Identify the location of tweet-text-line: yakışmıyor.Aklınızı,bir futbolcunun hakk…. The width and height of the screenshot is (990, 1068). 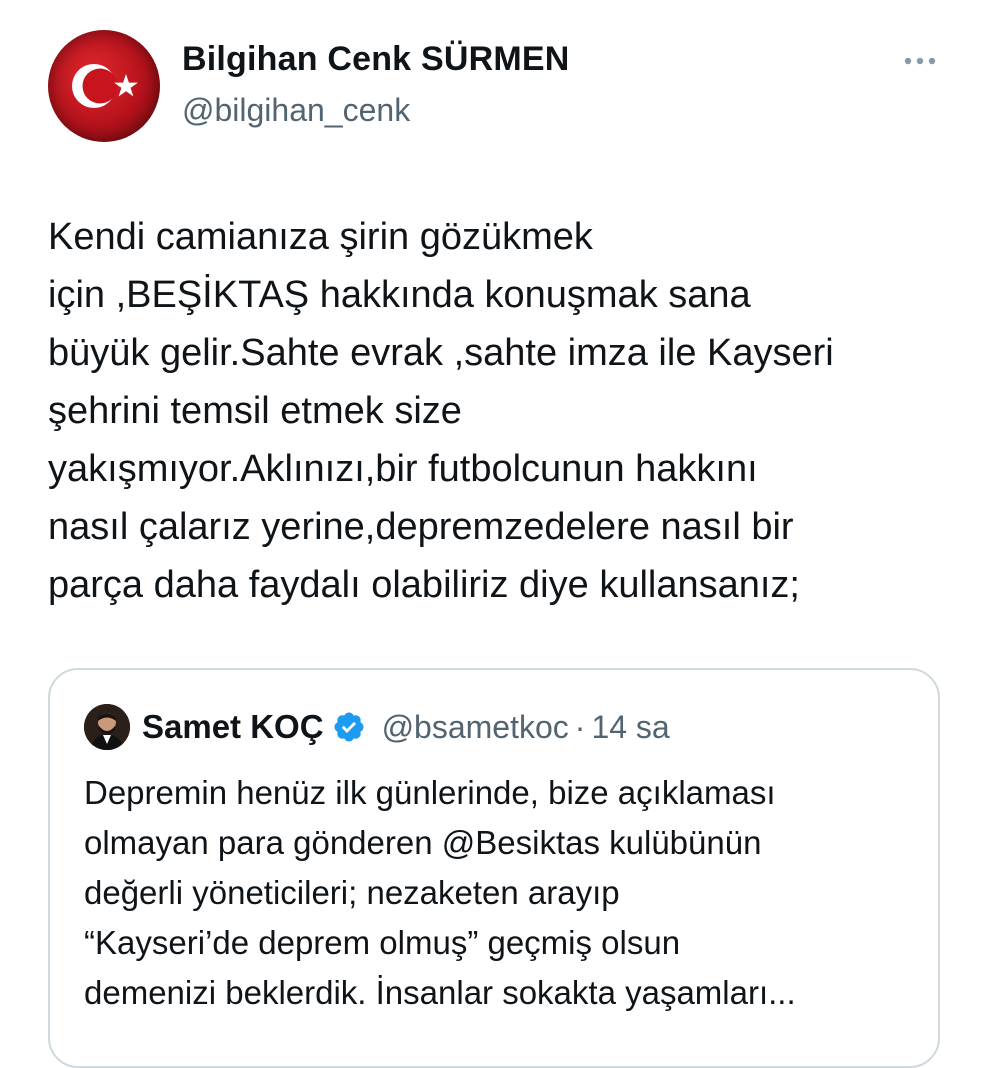
(403, 469).